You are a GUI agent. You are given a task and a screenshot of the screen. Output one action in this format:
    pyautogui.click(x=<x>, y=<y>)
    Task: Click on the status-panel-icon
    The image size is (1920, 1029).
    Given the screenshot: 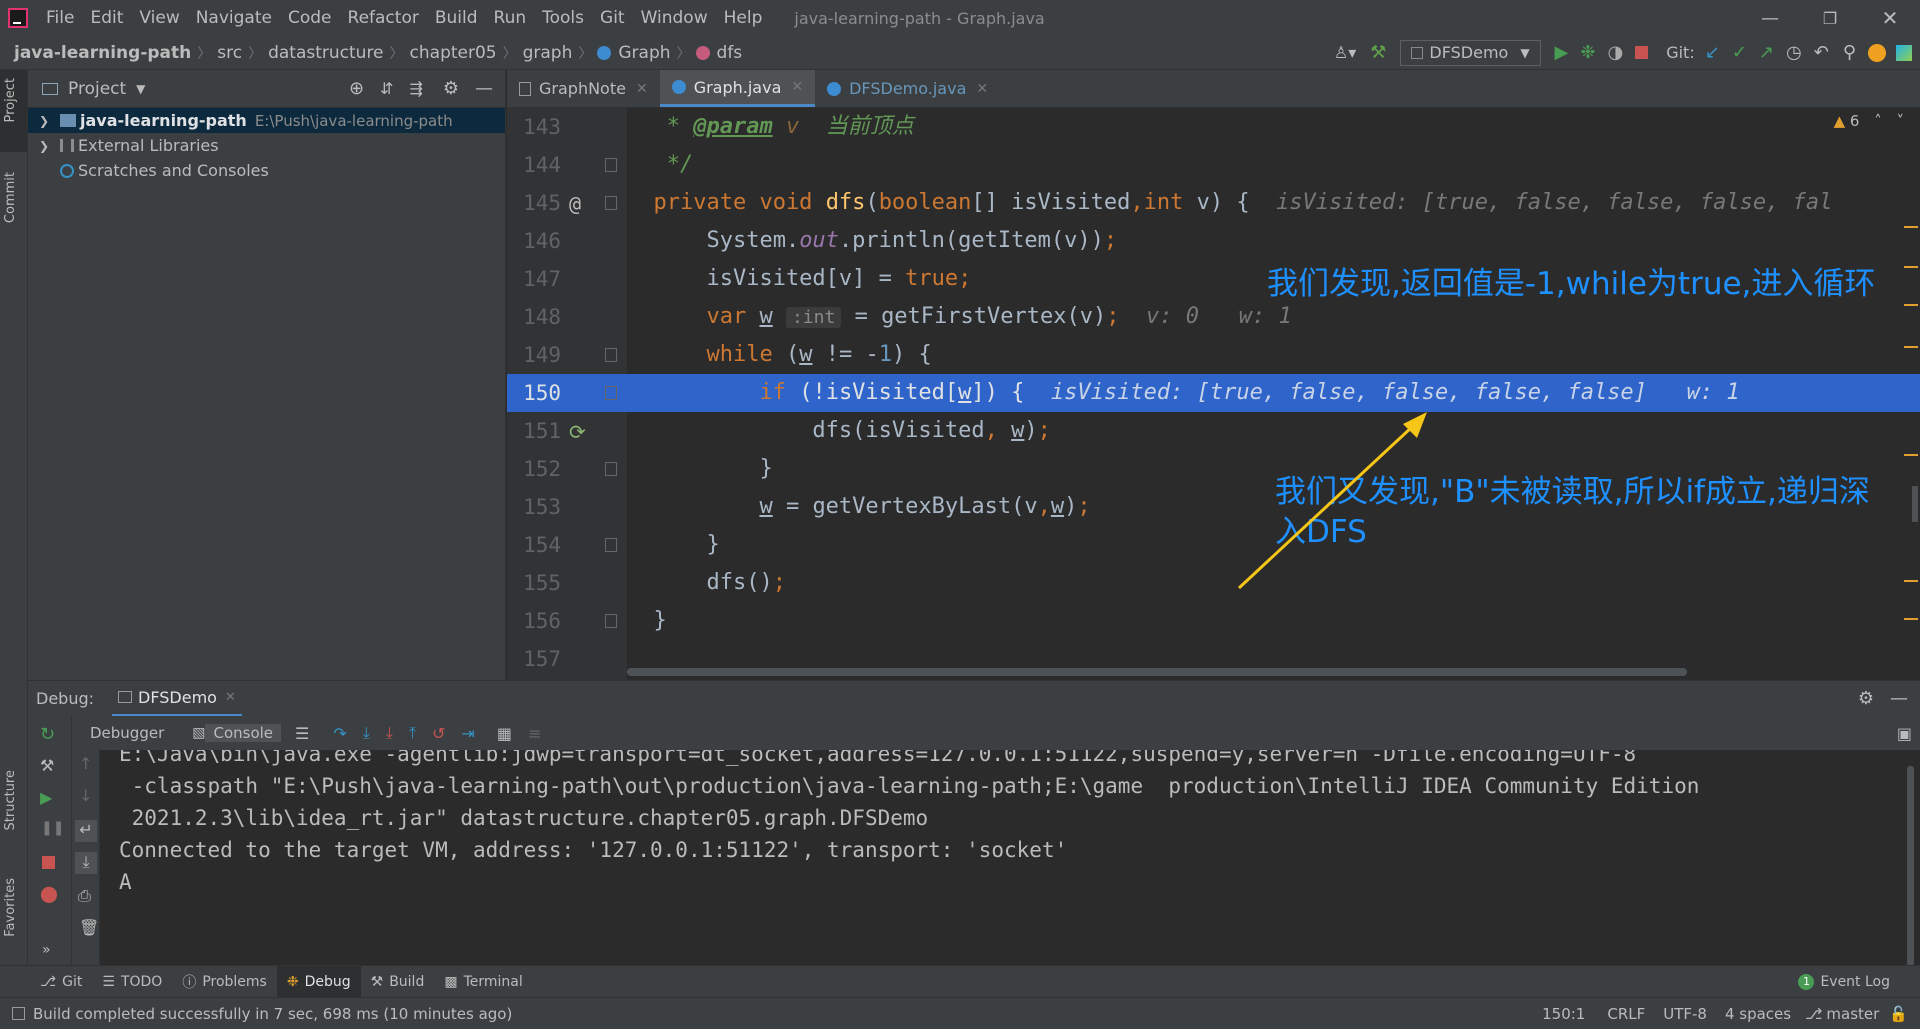 What is the action you would take?
    pyautogui.click(x=18, y=1013)
    